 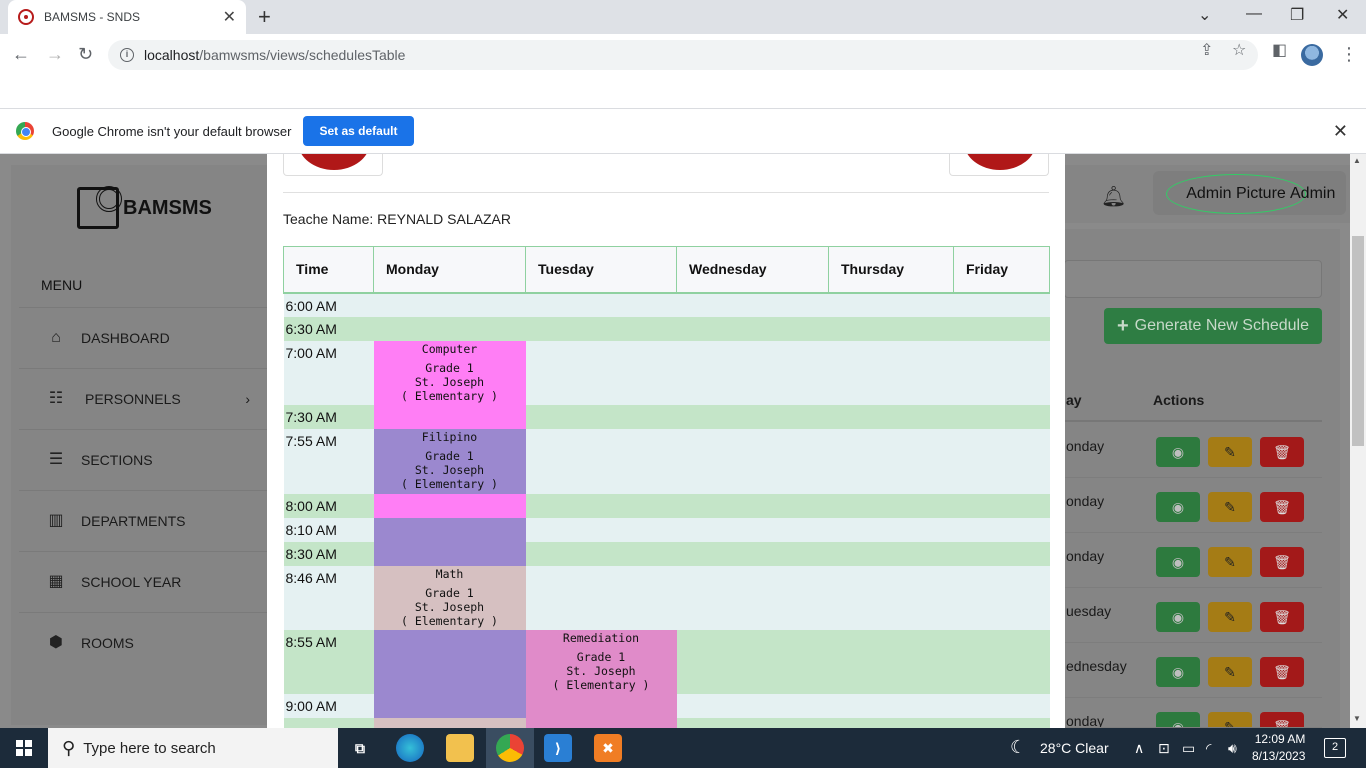 I want to click on time-cell: 8:10 AM, so click(x=328, y=529).